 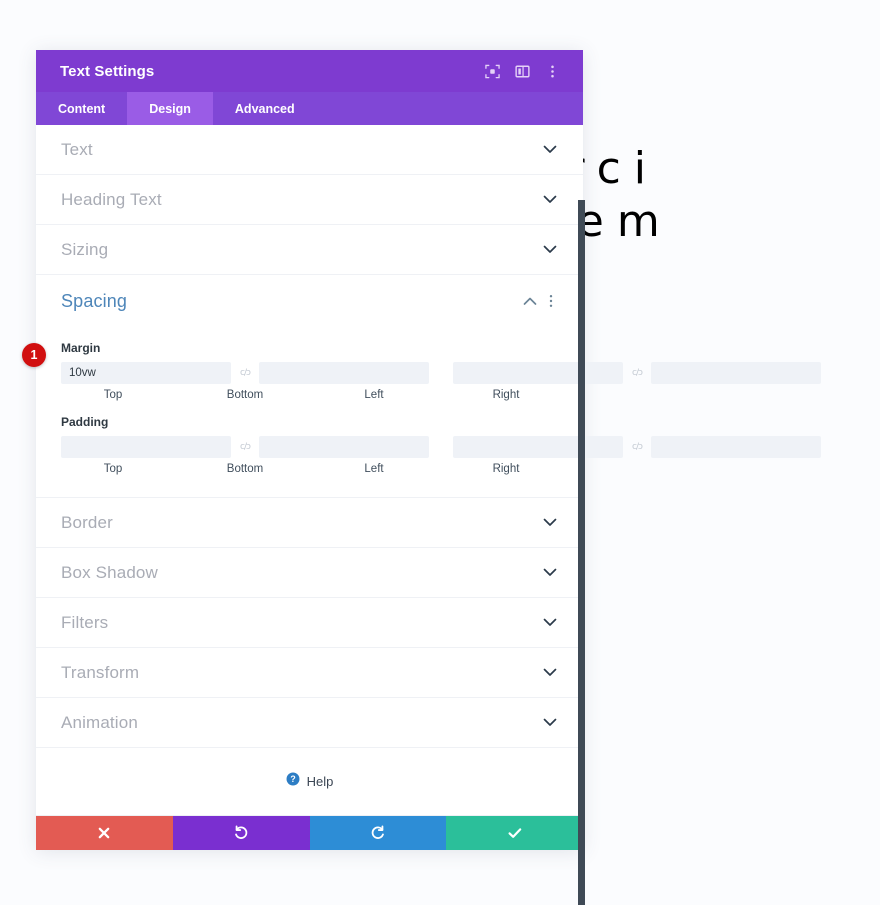 I want to click on modal-header: Text Settings, so click(x=309, y=71).